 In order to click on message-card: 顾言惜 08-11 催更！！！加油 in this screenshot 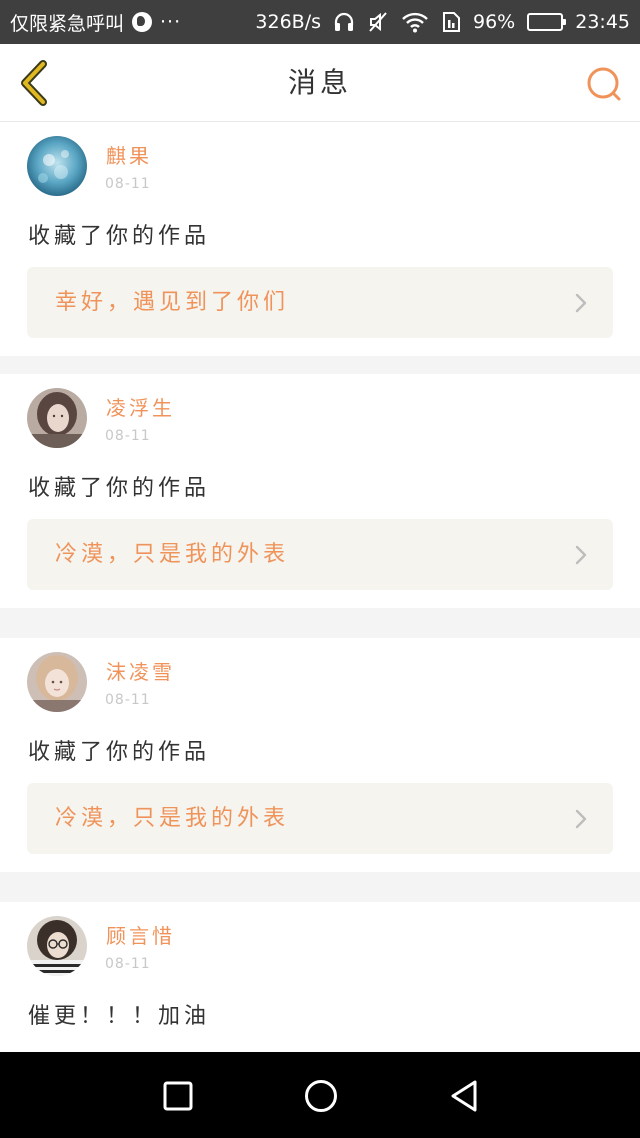, I will do `click(320, 977)`.